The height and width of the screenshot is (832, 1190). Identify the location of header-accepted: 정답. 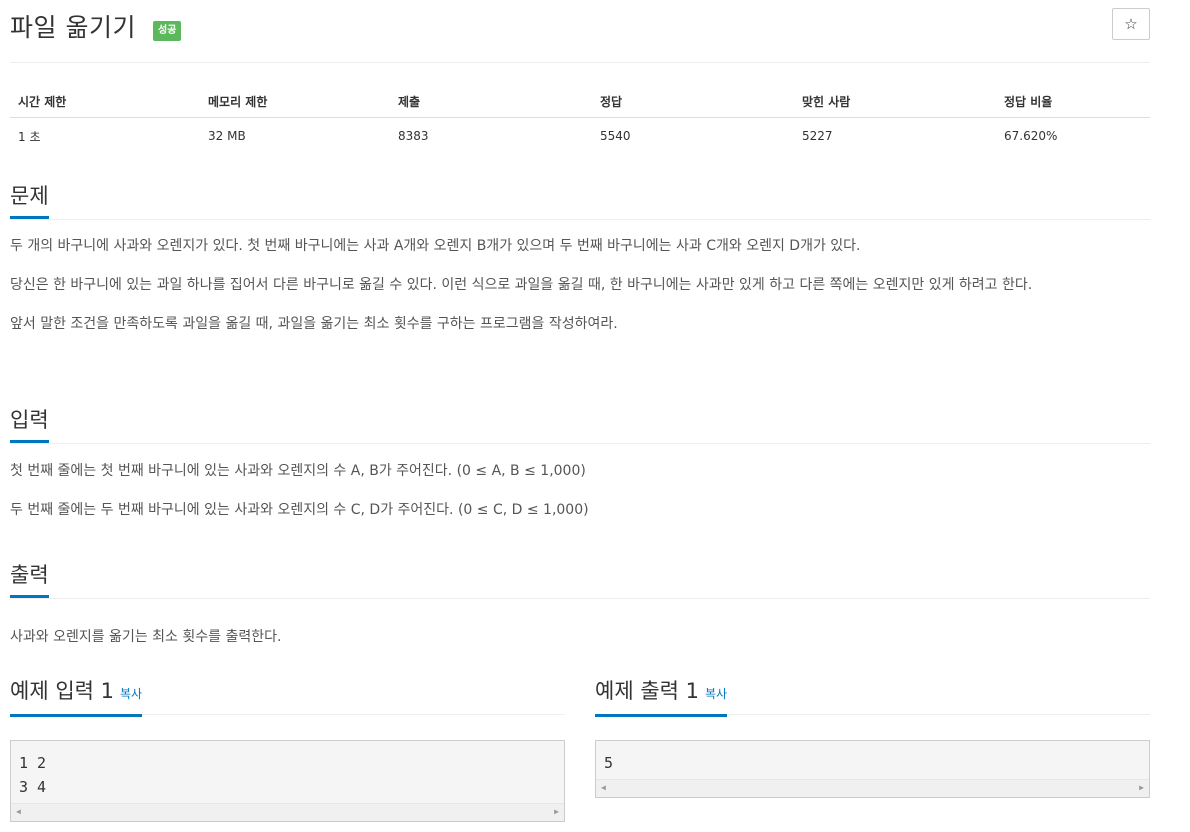
(693, 101).